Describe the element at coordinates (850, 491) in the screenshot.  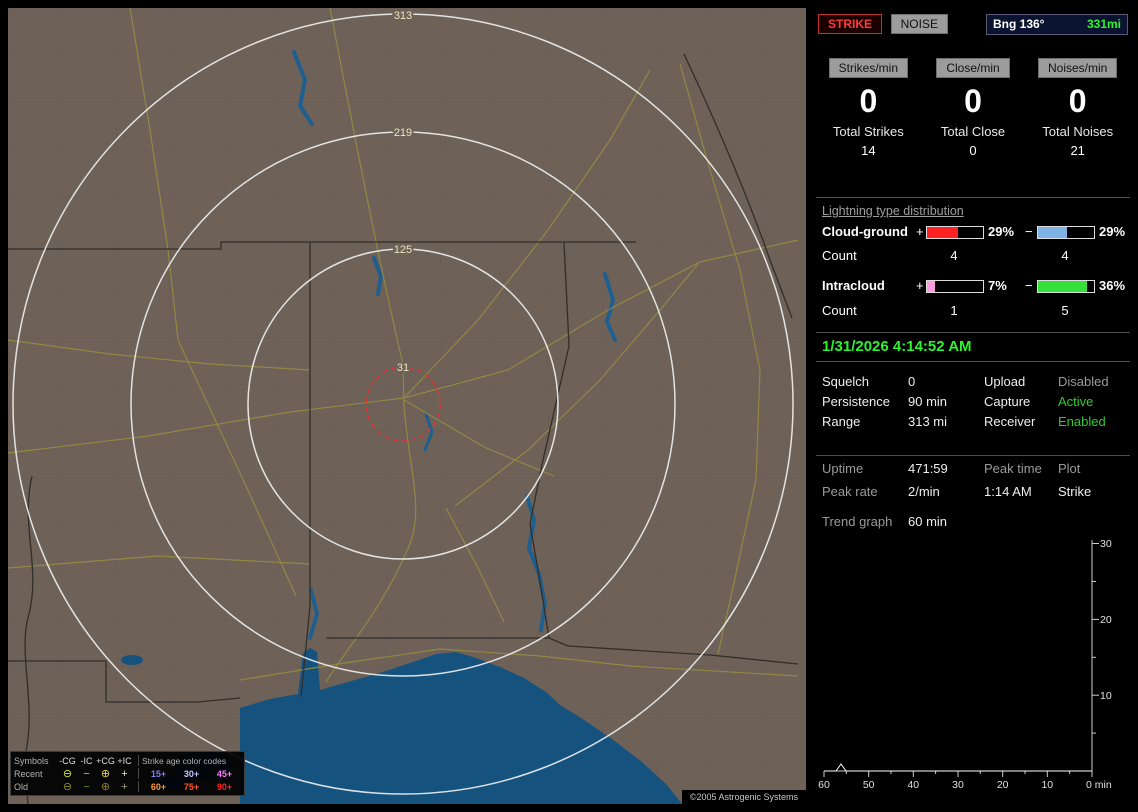
I see `peak-rate-label: Peak rate` at that location.